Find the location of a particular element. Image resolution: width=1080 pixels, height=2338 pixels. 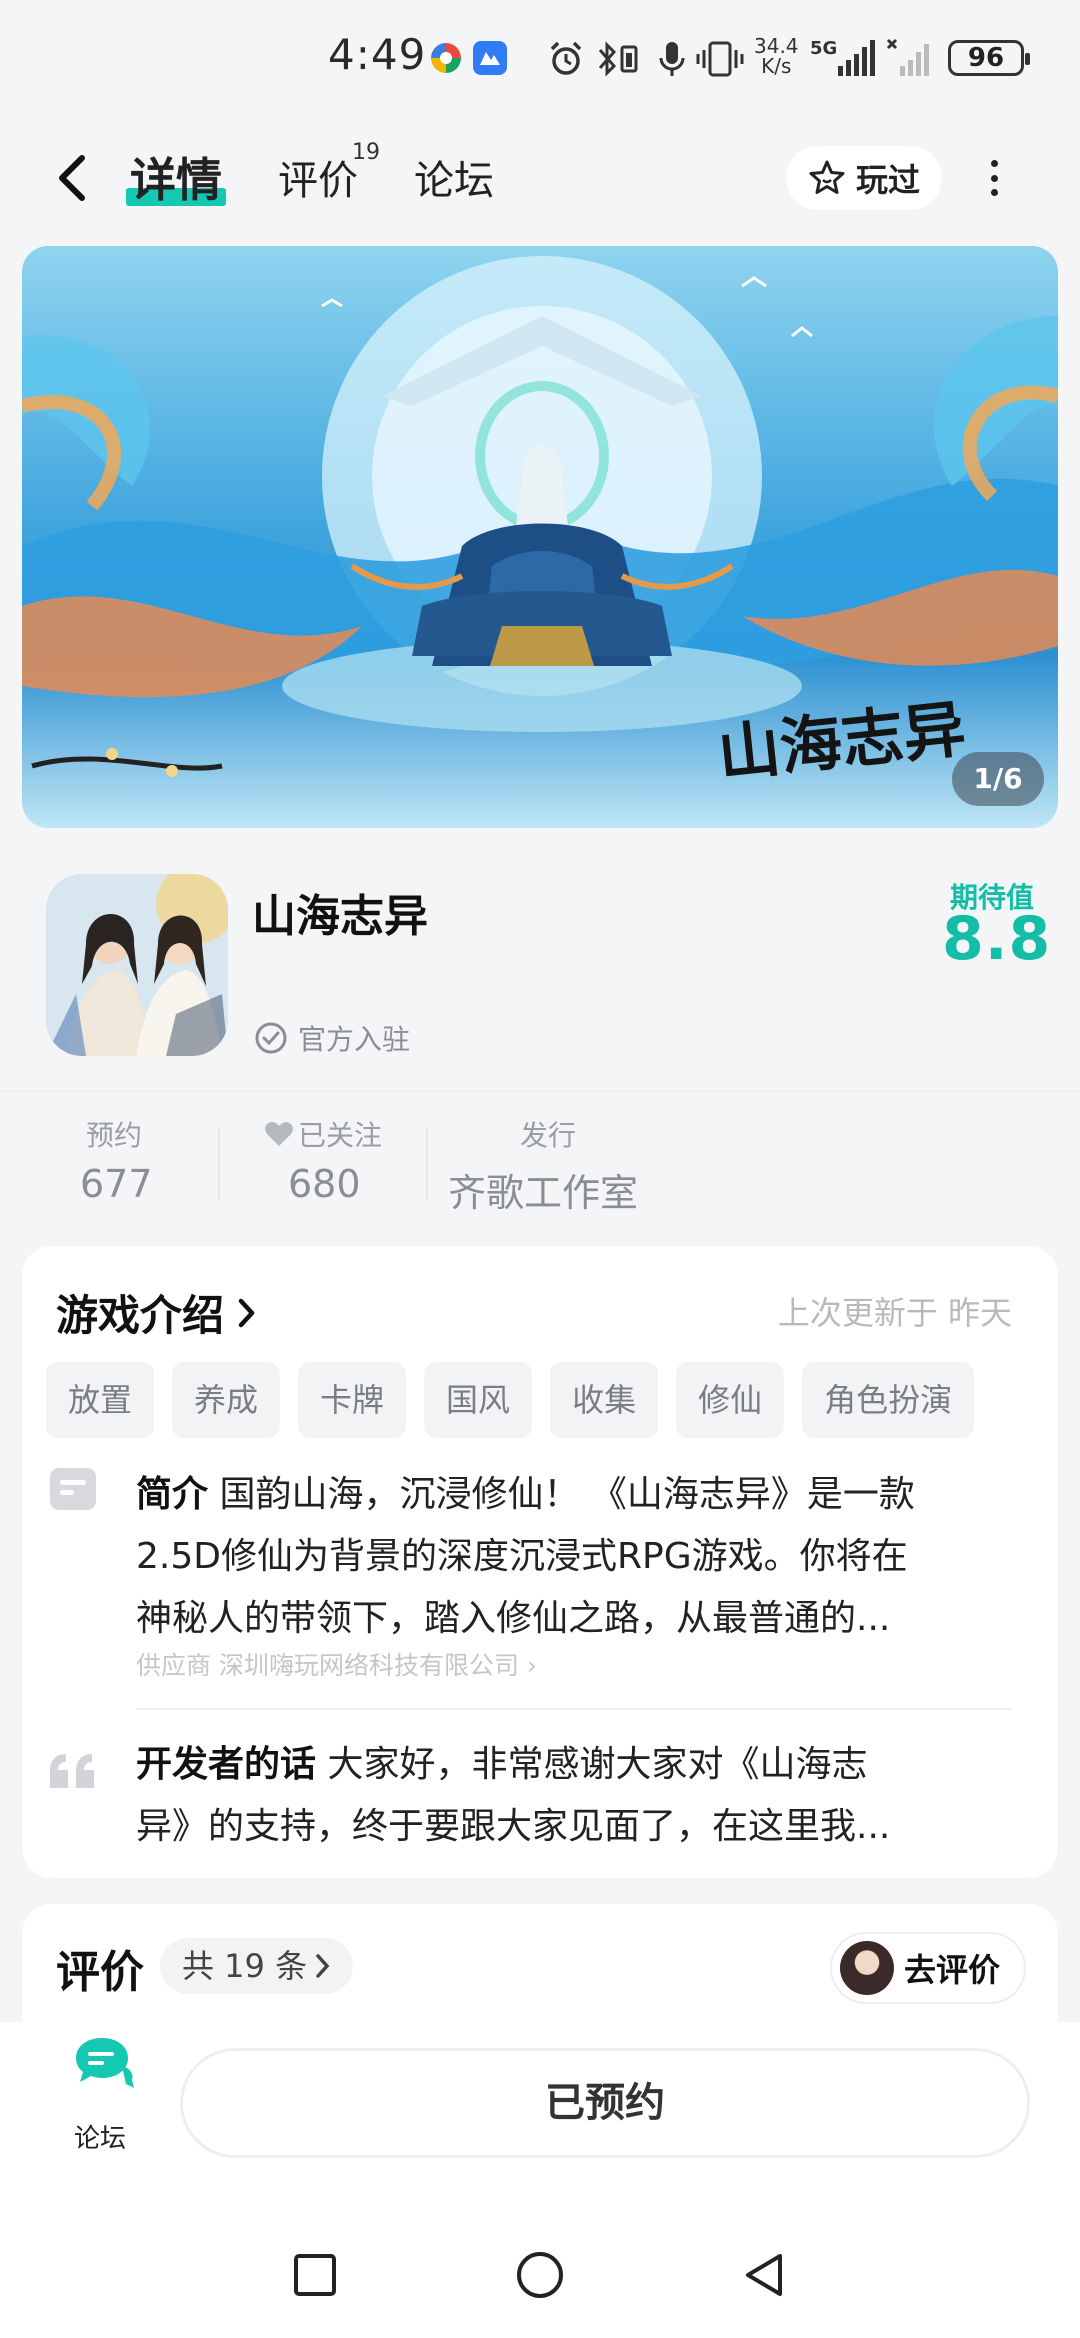

official-badge: 官方入驻 is located at coordinates (332, 1038).